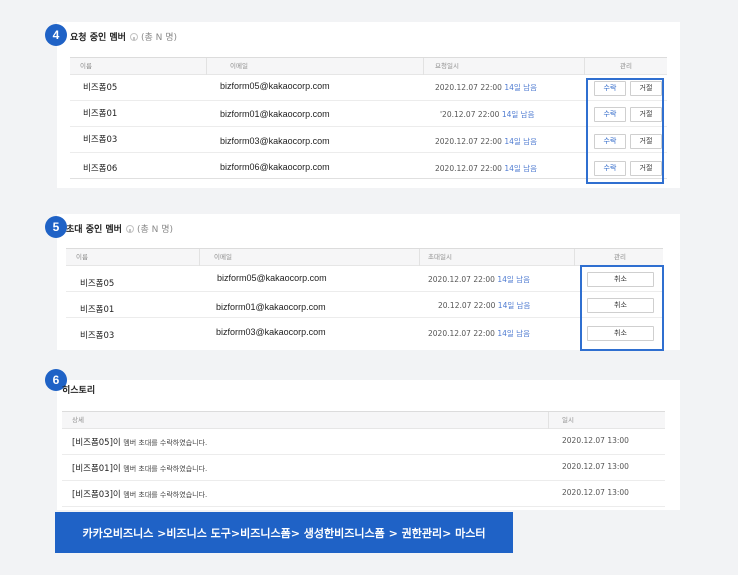  What do you see at coordinates (158, 38) in the screenshot?
I see `requested-members-count: (총 N 명)` at bounding box center [158, 38].